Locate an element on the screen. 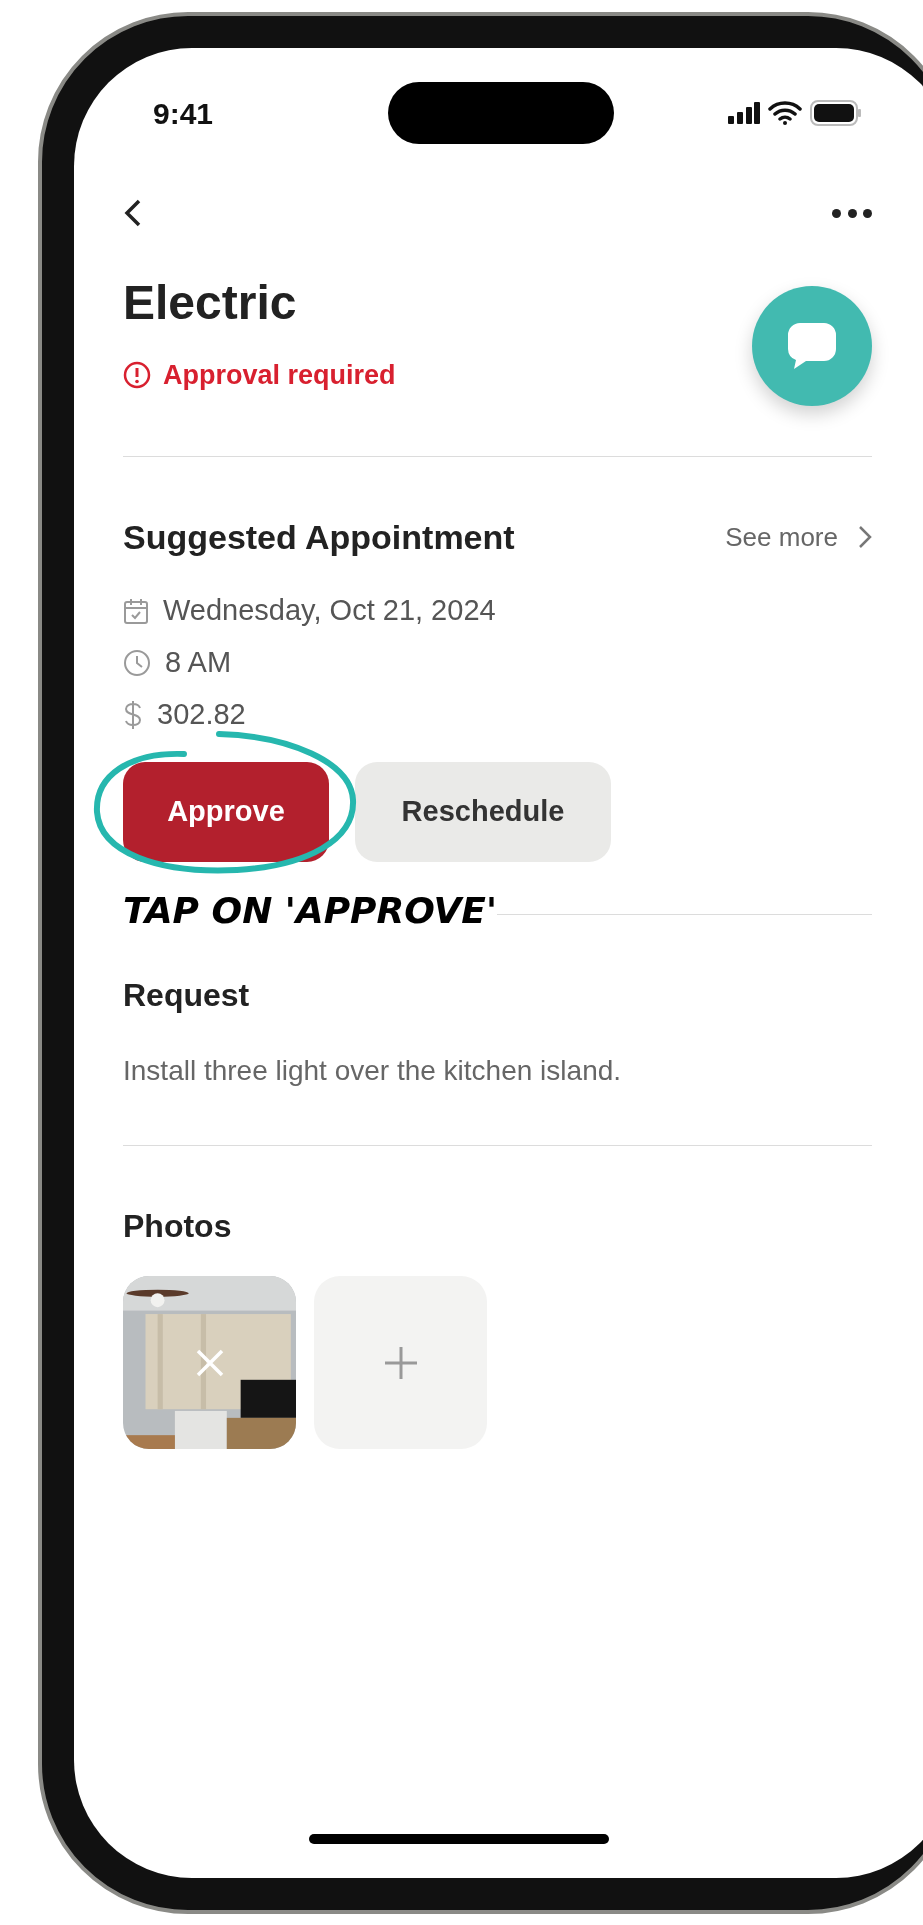 The image size is (923, 1925). clock-icon is located at coordinates (137, 663).